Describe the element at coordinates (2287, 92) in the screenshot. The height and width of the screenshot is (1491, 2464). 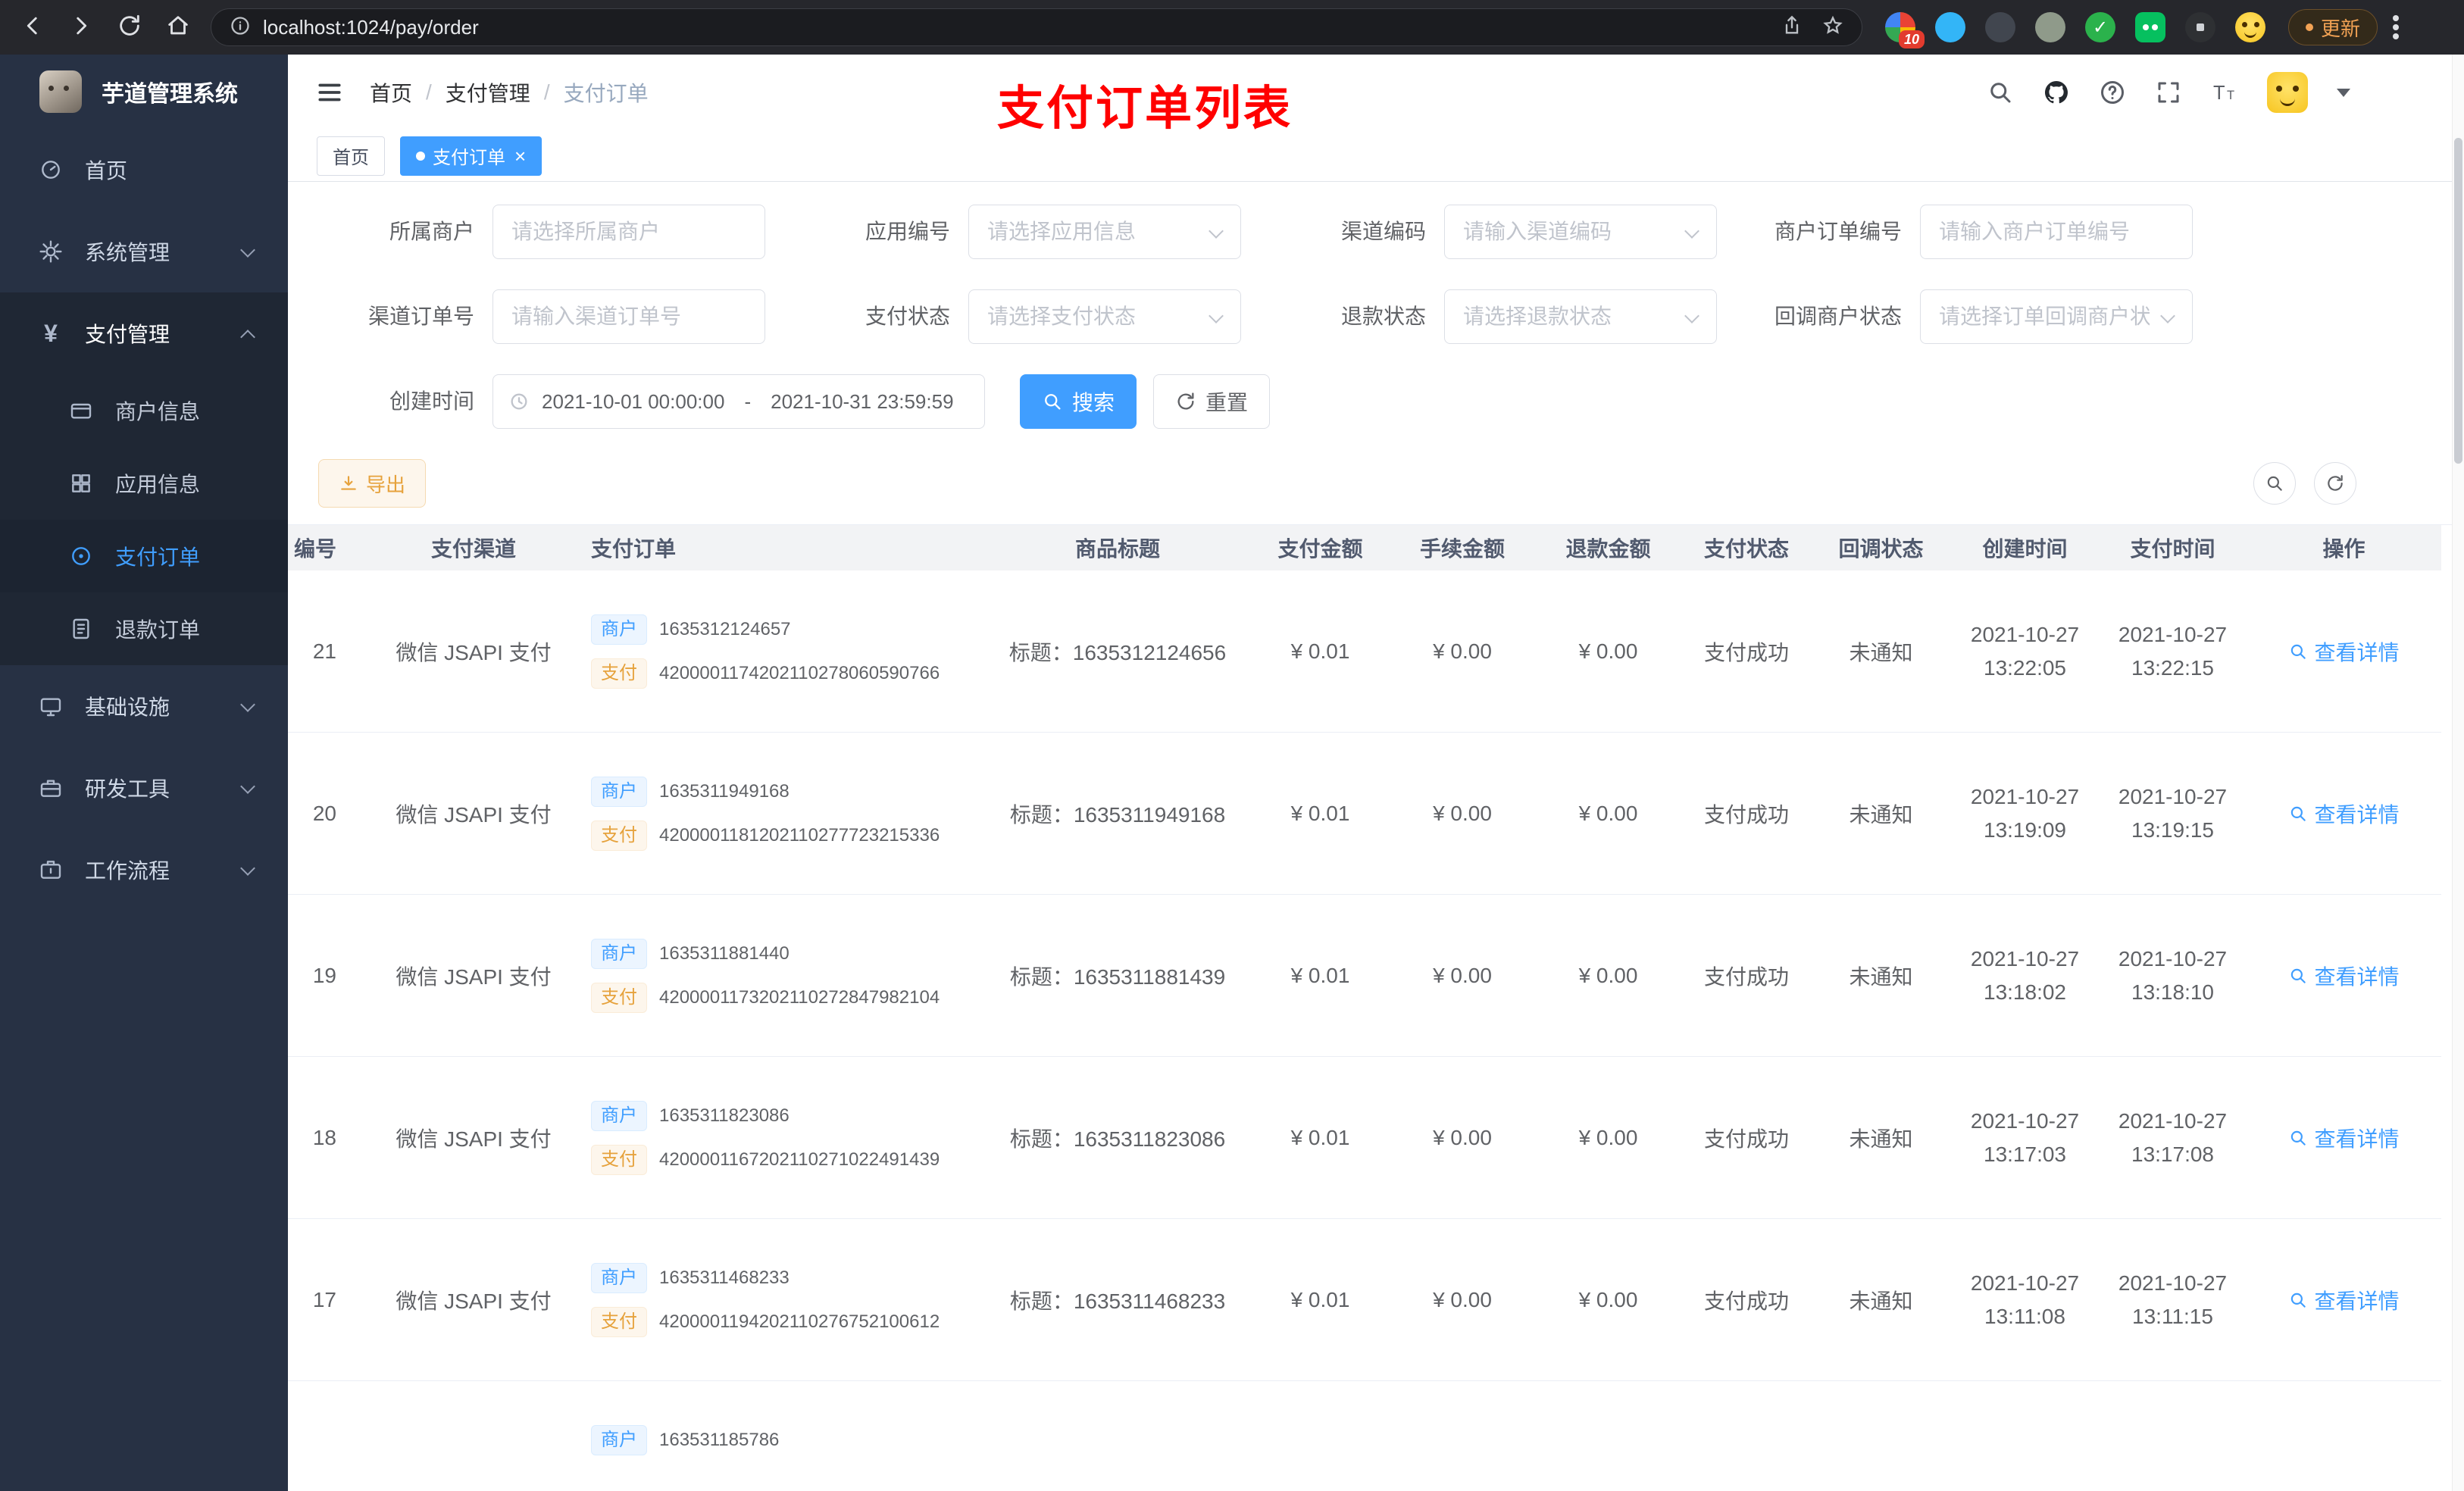
I see `user-avatar` at that location.